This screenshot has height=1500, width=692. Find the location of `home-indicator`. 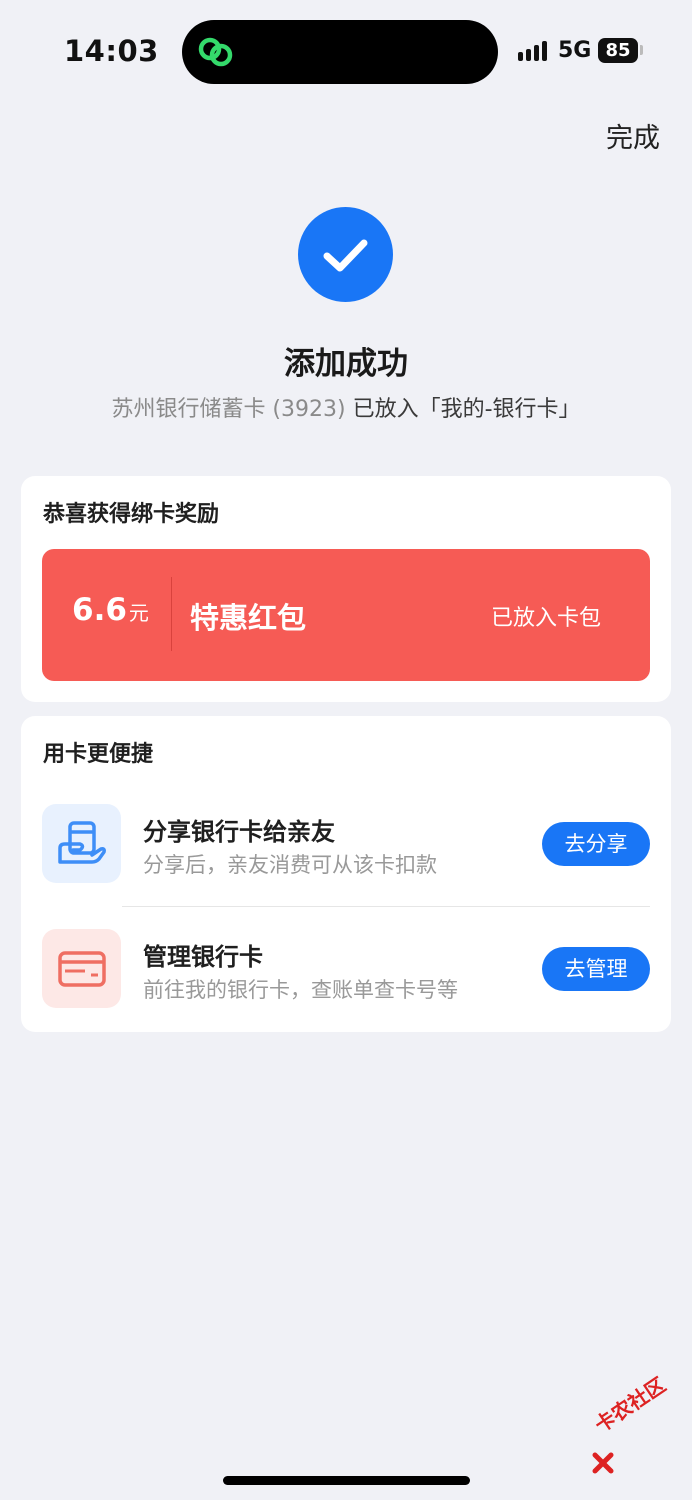

home-indicator is located at coordinates (346, 1480).